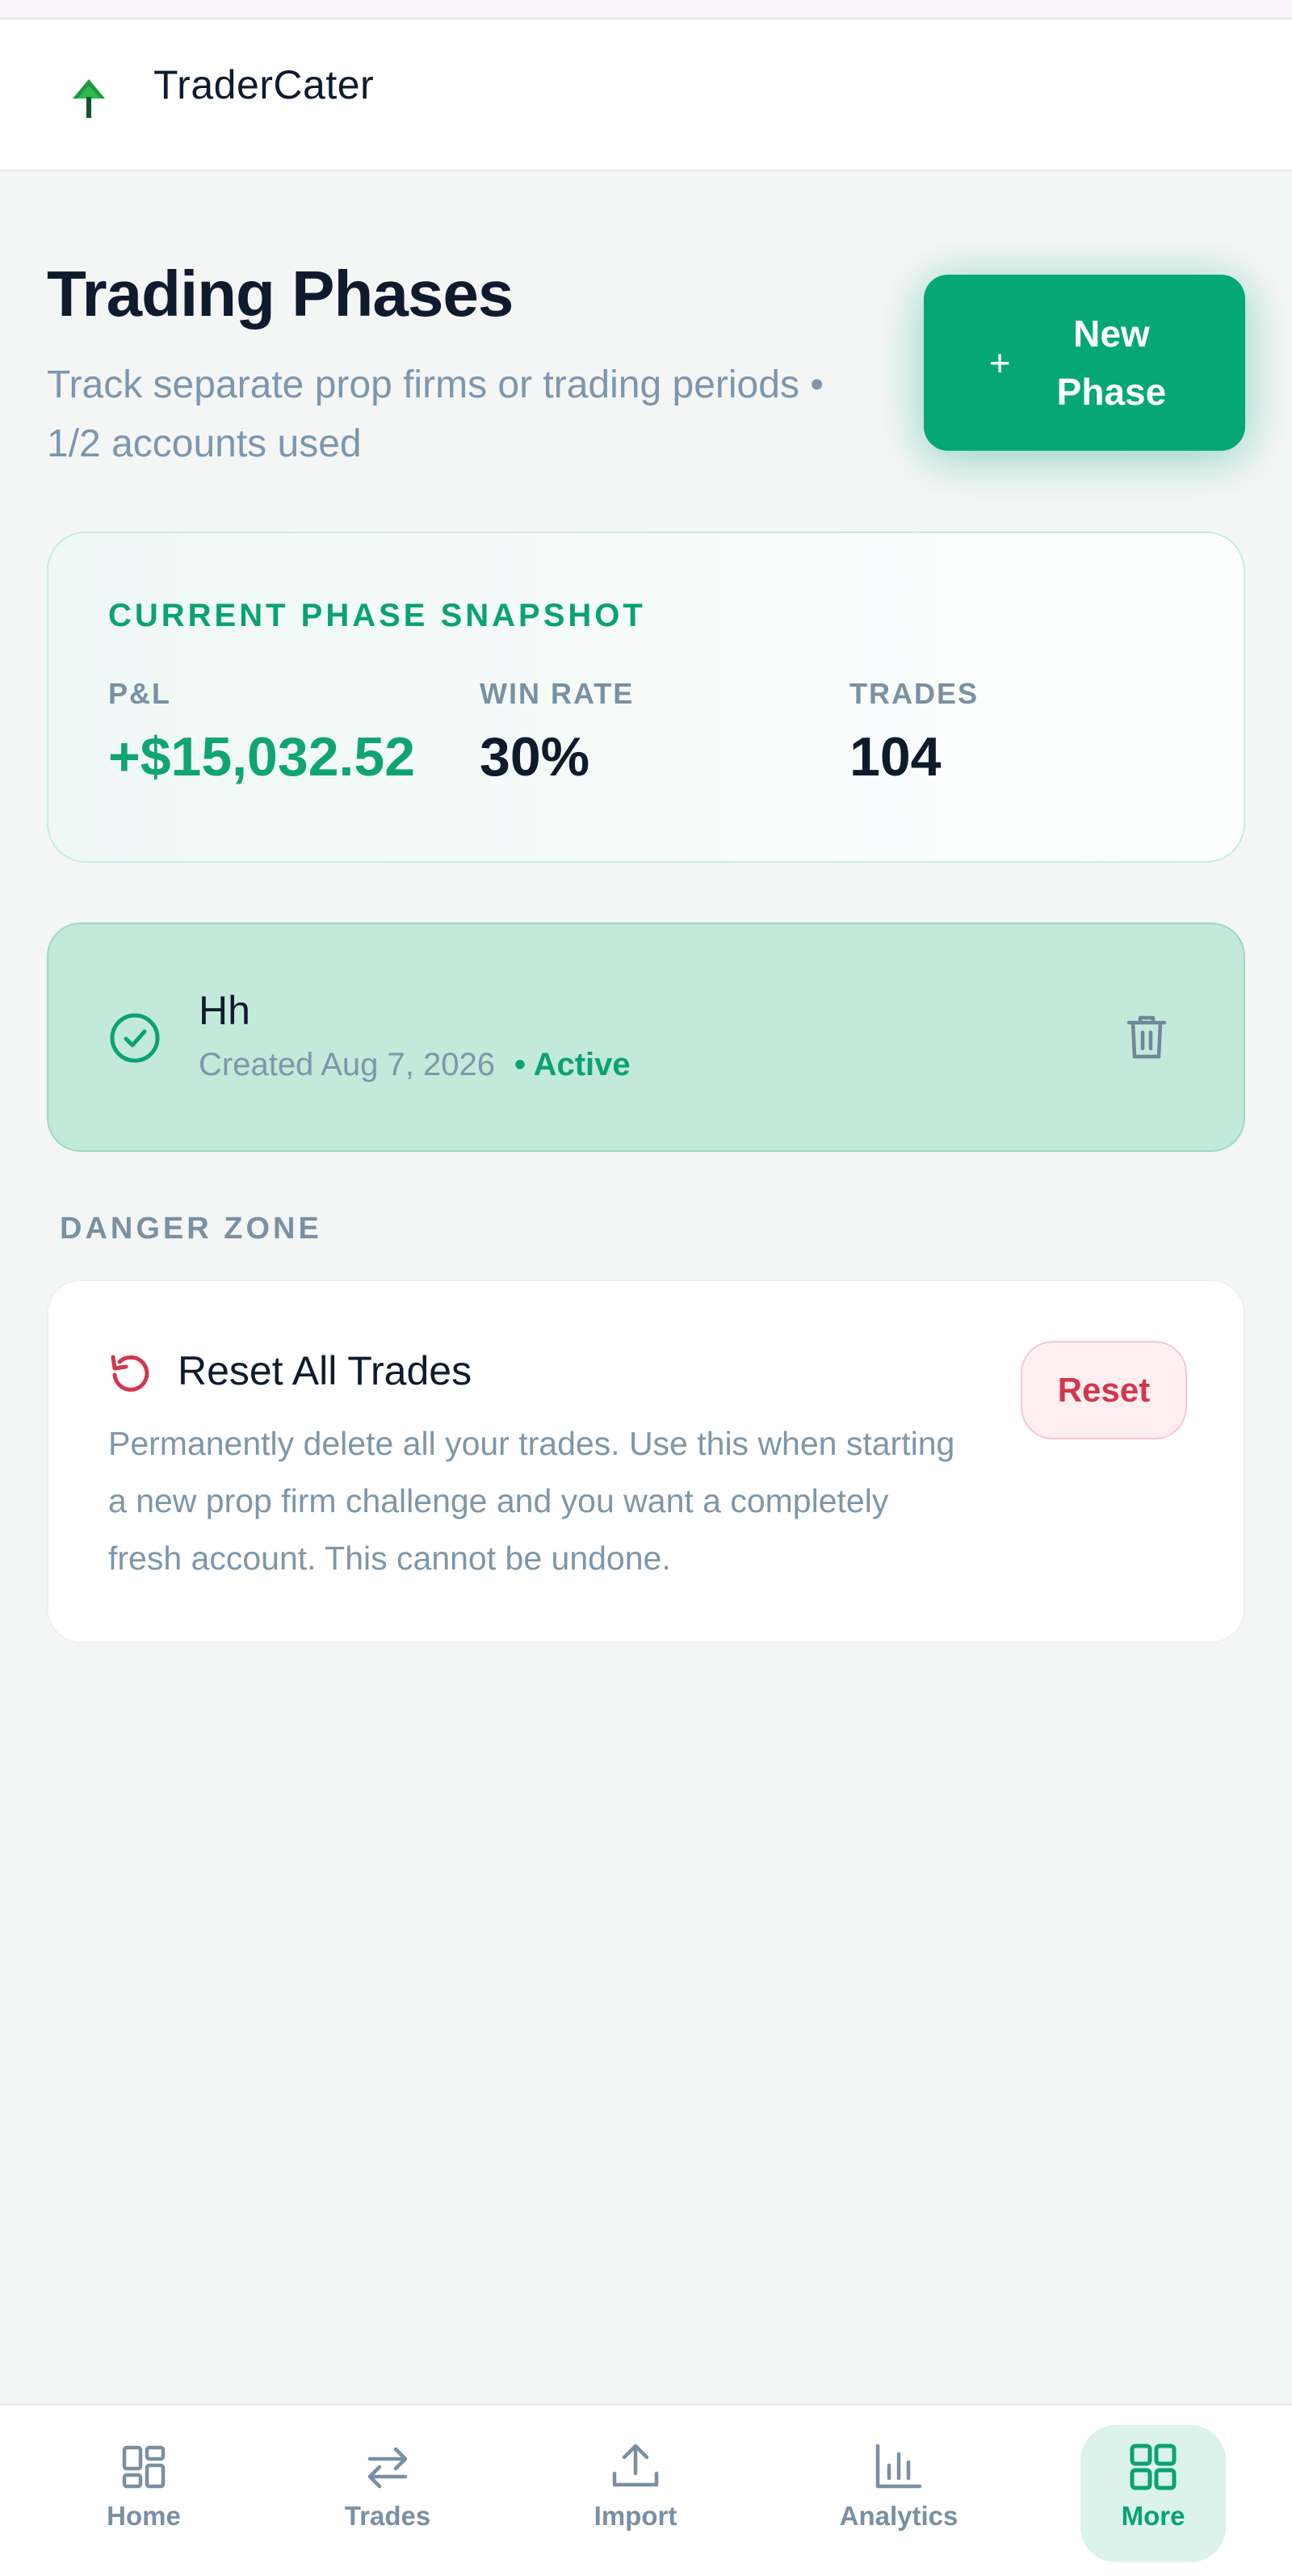  Describe the element at coordinates (636, 2516) in the screenshot. I see `nav-label: Import` at that location.